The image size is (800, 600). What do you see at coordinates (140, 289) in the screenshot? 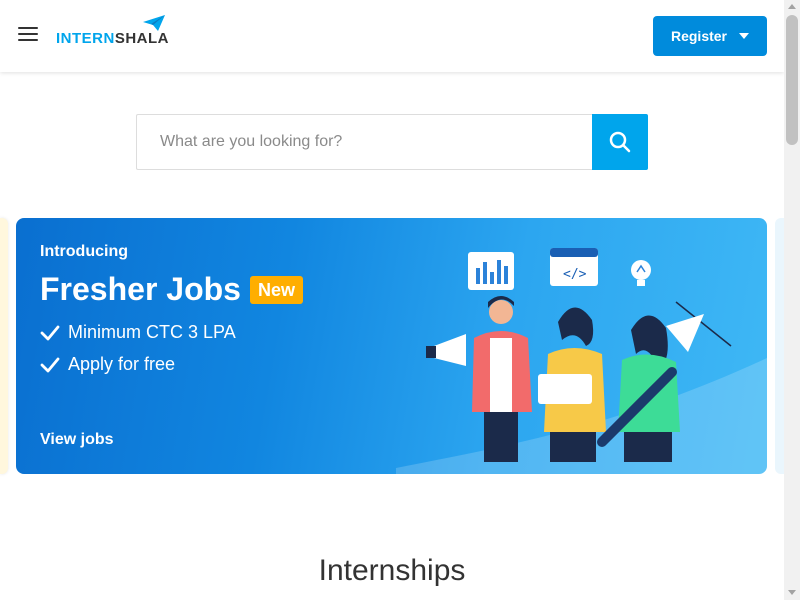
I see `banner-headline-text: Fresher Jobs` at bounding box center [140, 289].